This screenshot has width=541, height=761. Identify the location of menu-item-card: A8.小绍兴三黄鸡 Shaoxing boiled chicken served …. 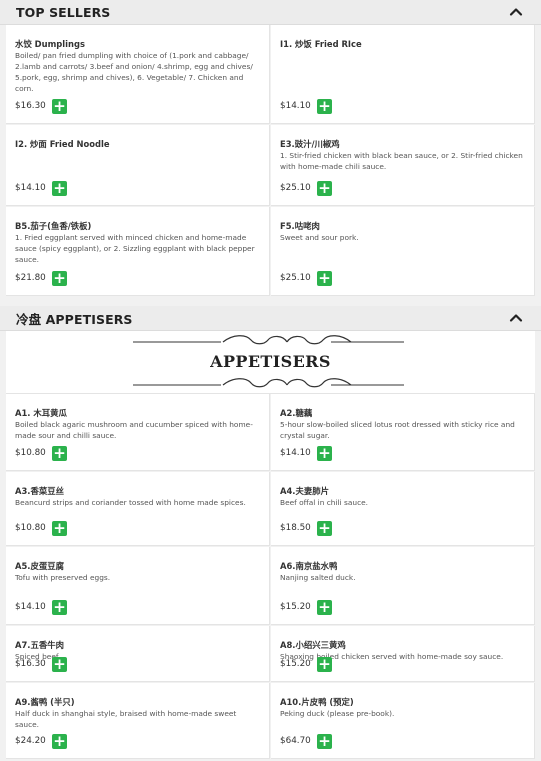
(403, 654).